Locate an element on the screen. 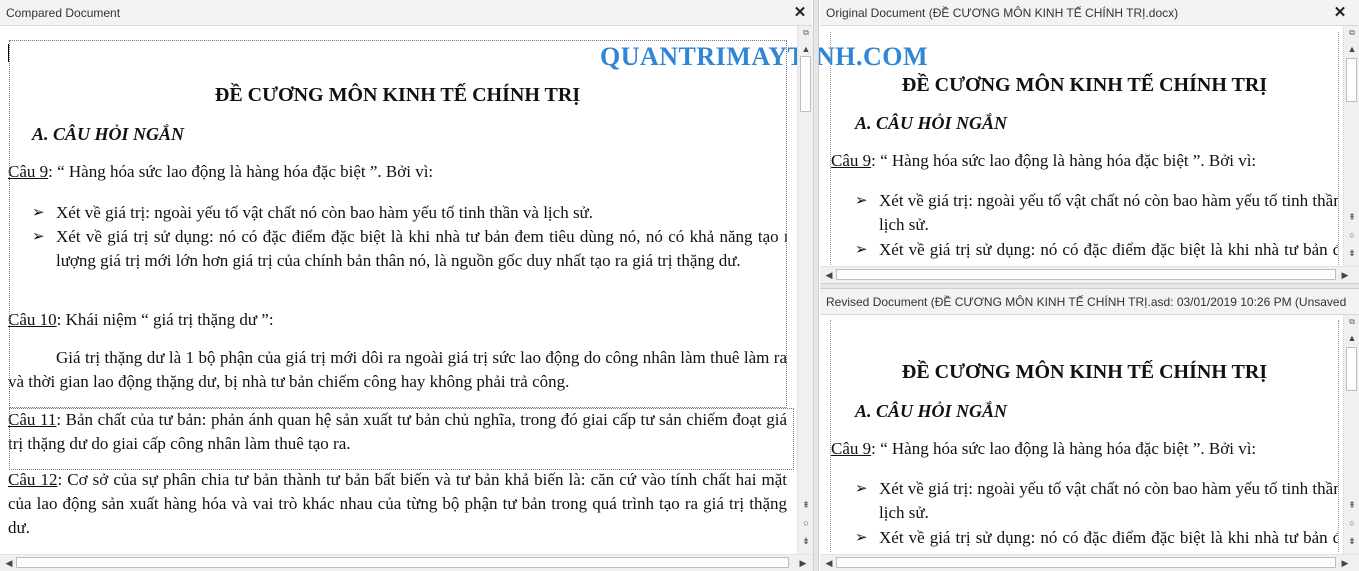  revised-horizontal-scrollbar: ◀ ▶ is located at coordinates (1089, 562).